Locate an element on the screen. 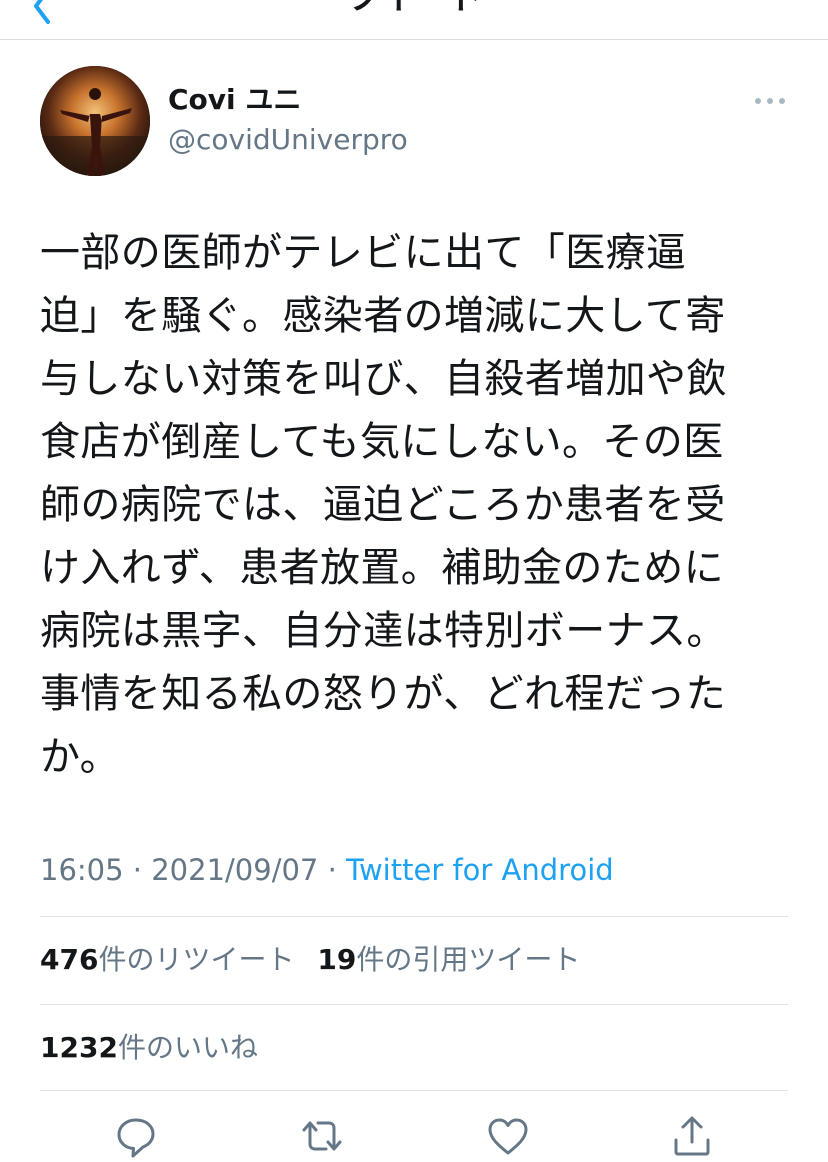 Image resolution: width=828 pixels, height=1162 pixels. avatar-image is located at coordinates (95, 121).